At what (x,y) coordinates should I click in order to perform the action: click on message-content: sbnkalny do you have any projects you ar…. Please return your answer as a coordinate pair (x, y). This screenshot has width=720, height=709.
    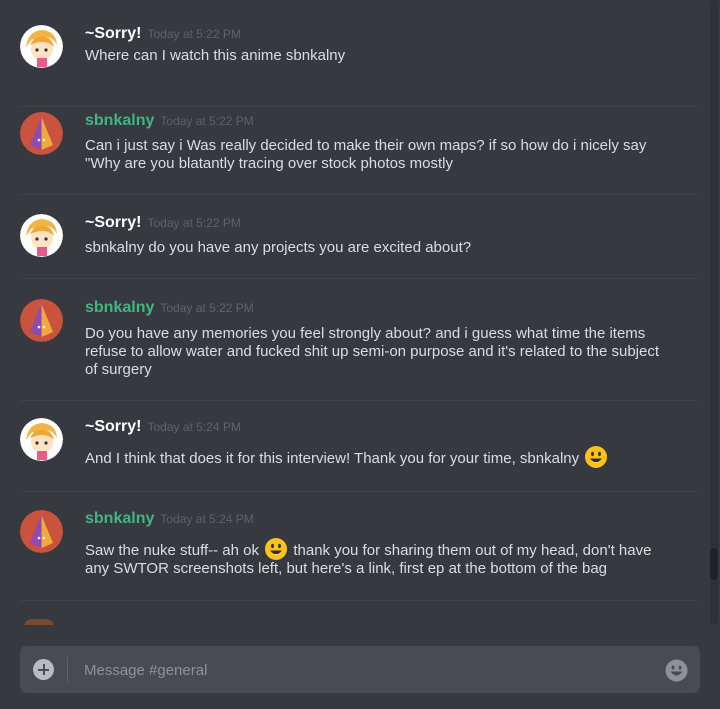
    Looking at the image, I should click on (385, 248).